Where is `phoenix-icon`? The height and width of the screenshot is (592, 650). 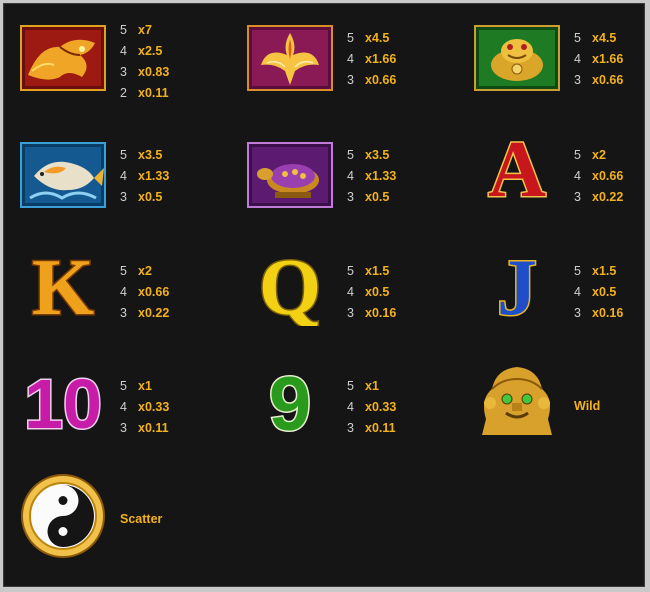
phoenix-icon is located at coordinates (290, 58).